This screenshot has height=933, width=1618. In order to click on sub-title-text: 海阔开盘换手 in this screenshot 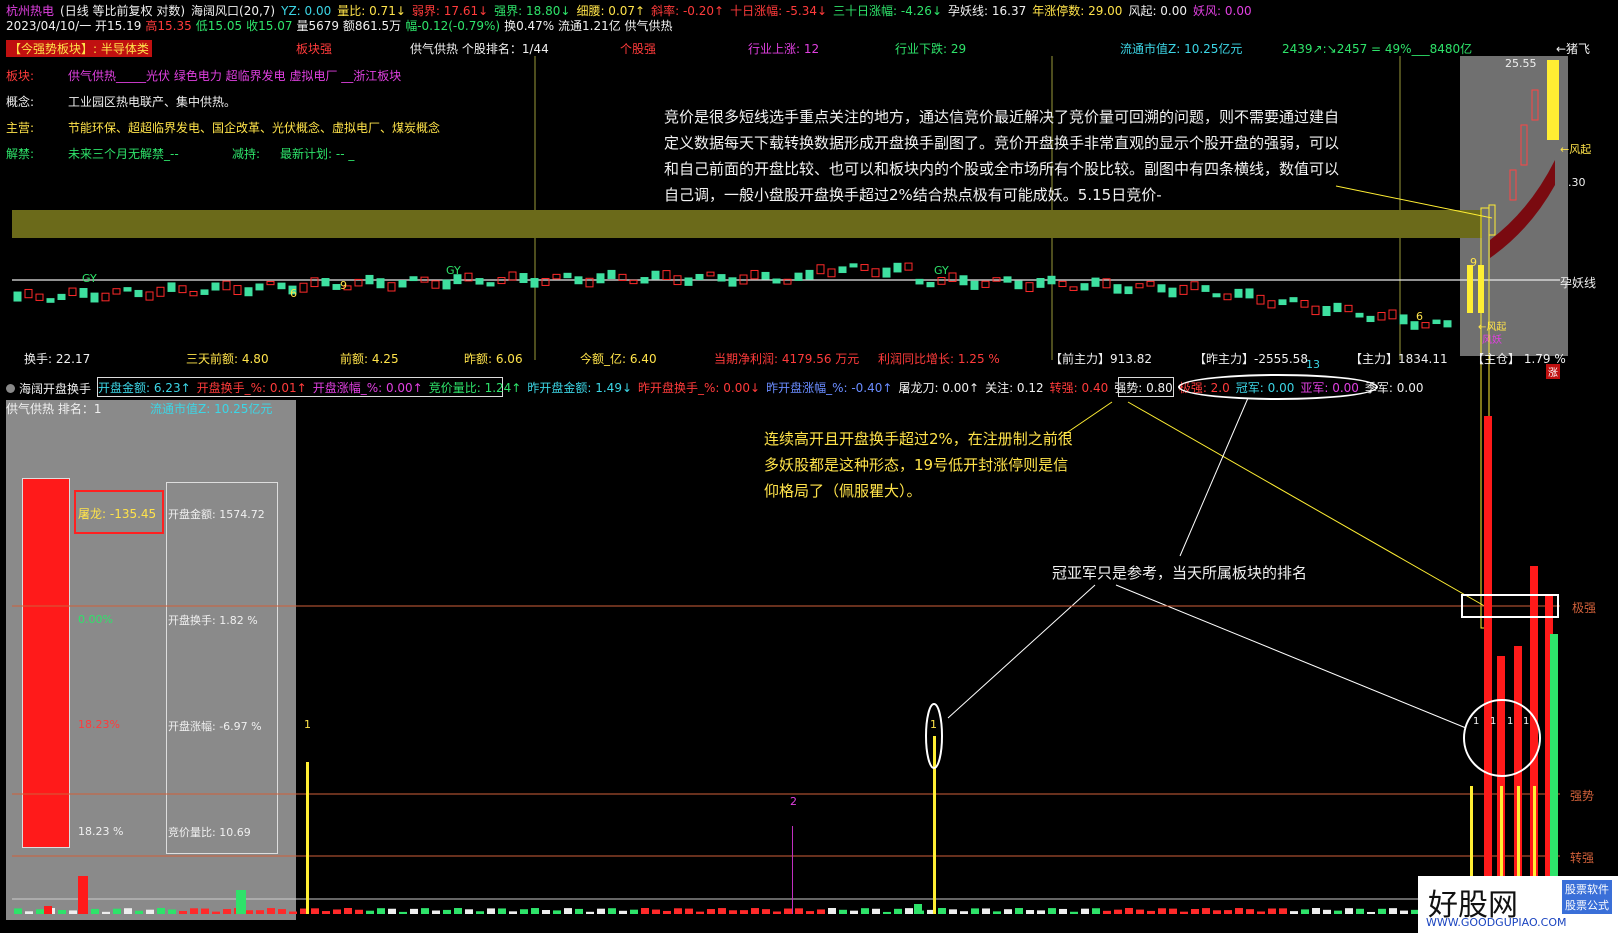, I will do `click(55, 389)`.